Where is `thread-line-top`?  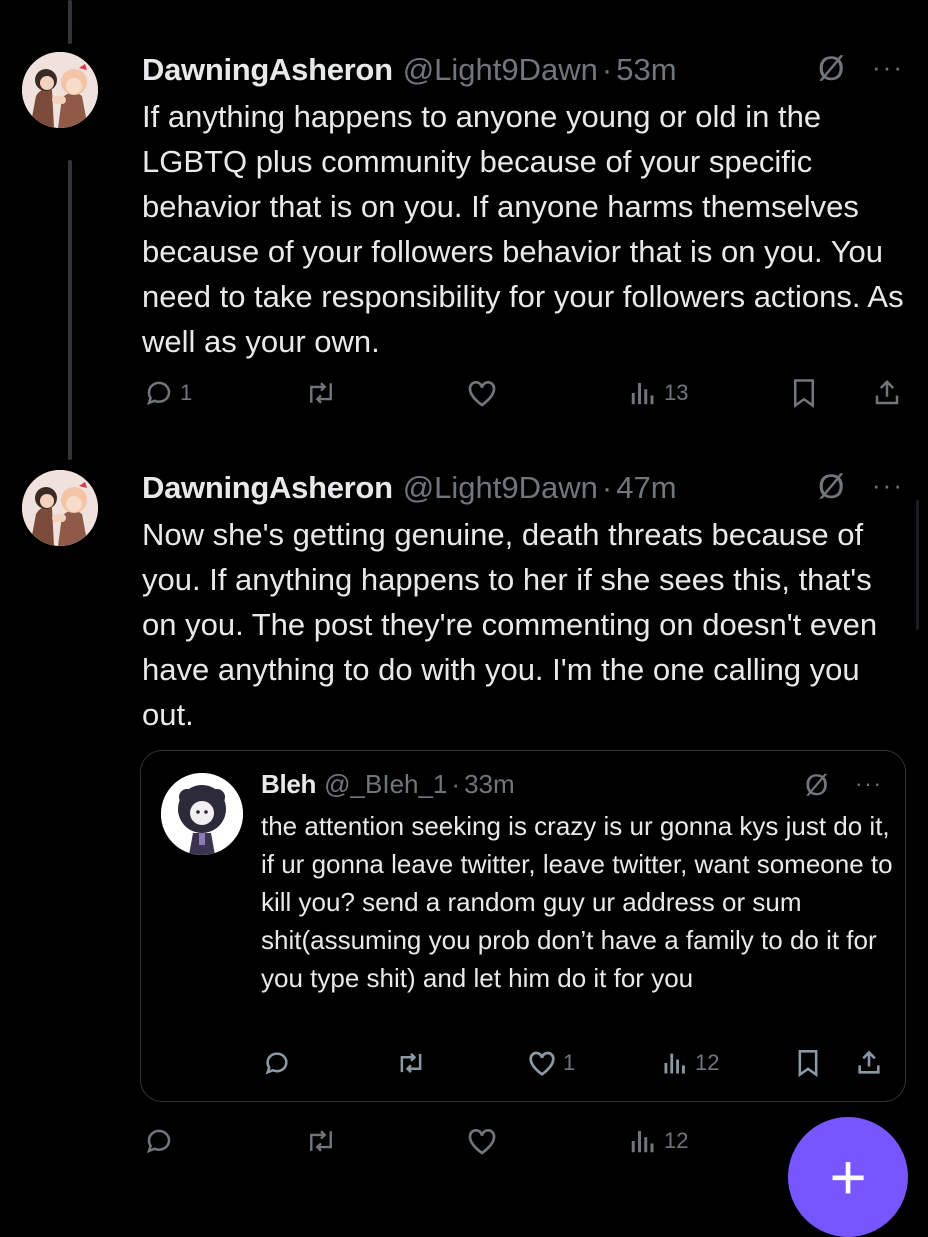 thread-line-top is located at coordinates (70, 22).